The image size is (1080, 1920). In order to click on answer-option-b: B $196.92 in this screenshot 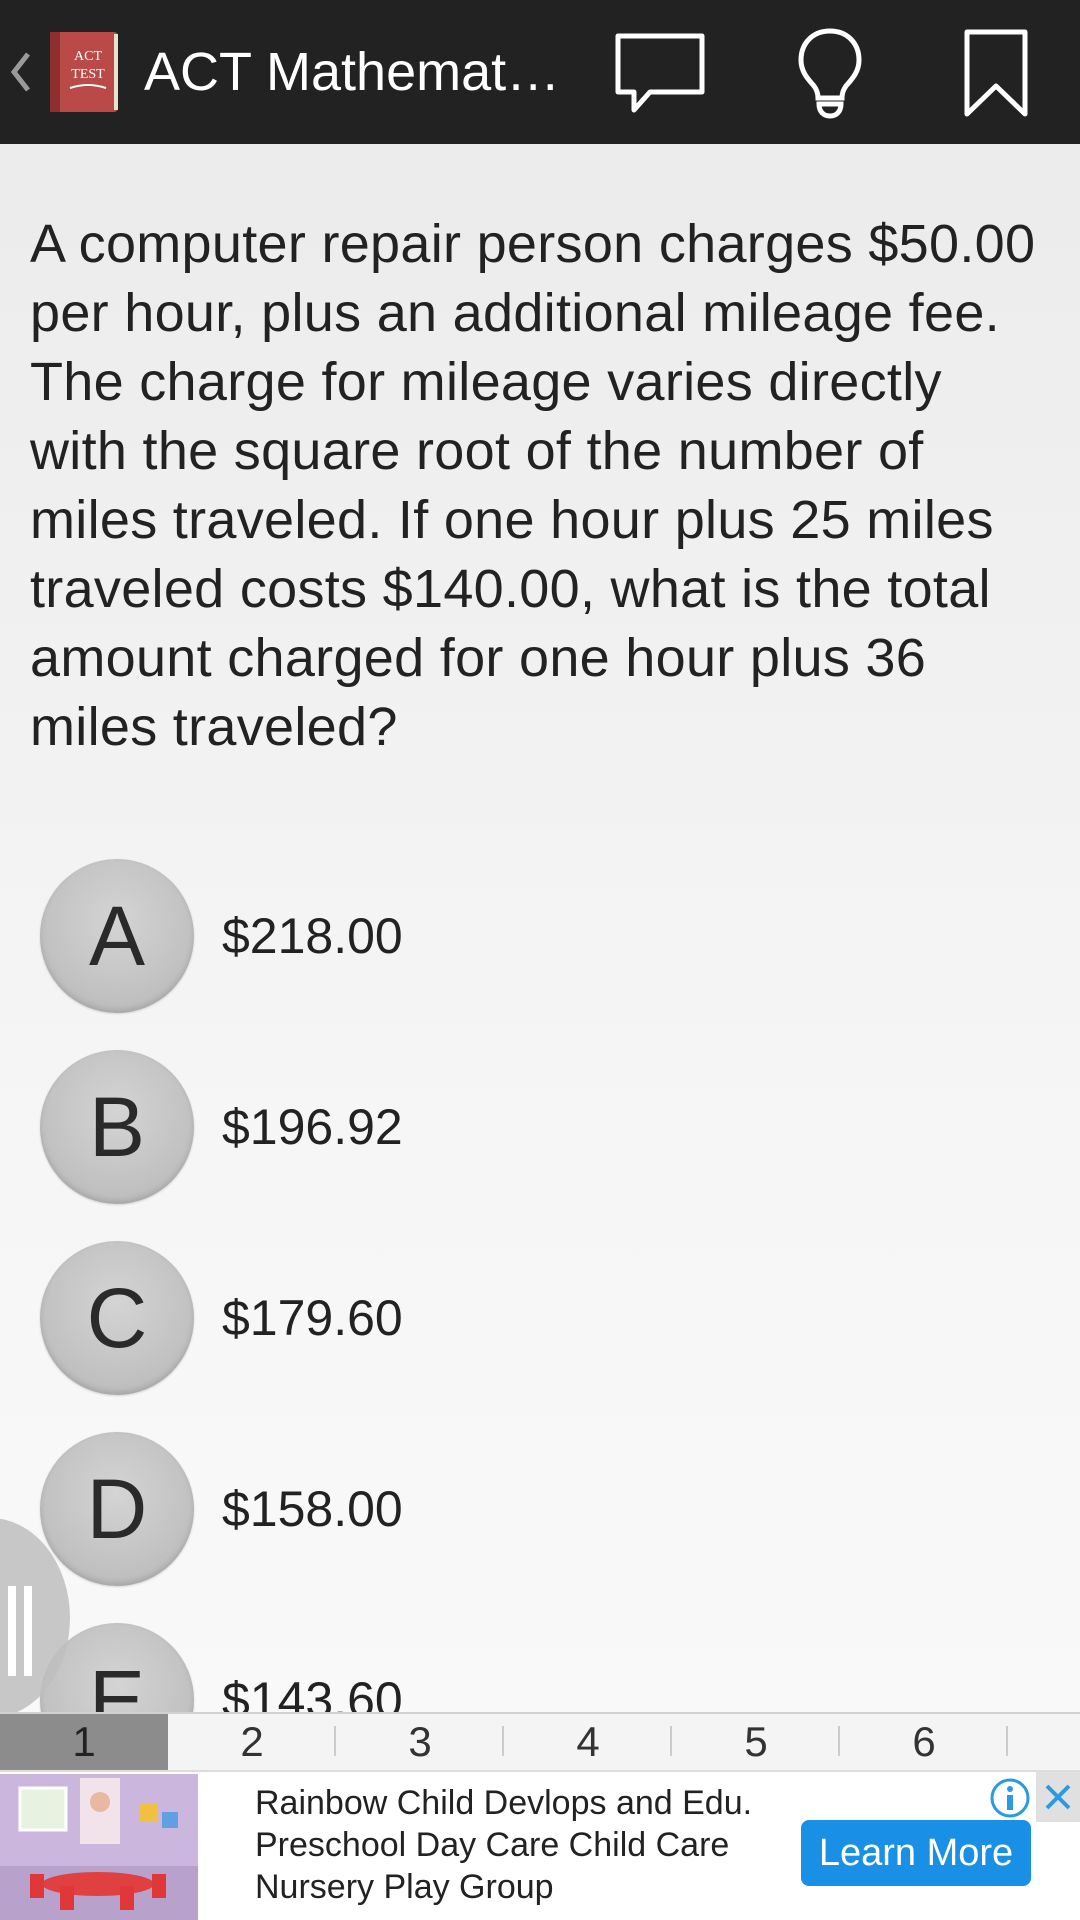, I will do `click(540, 1127)`.